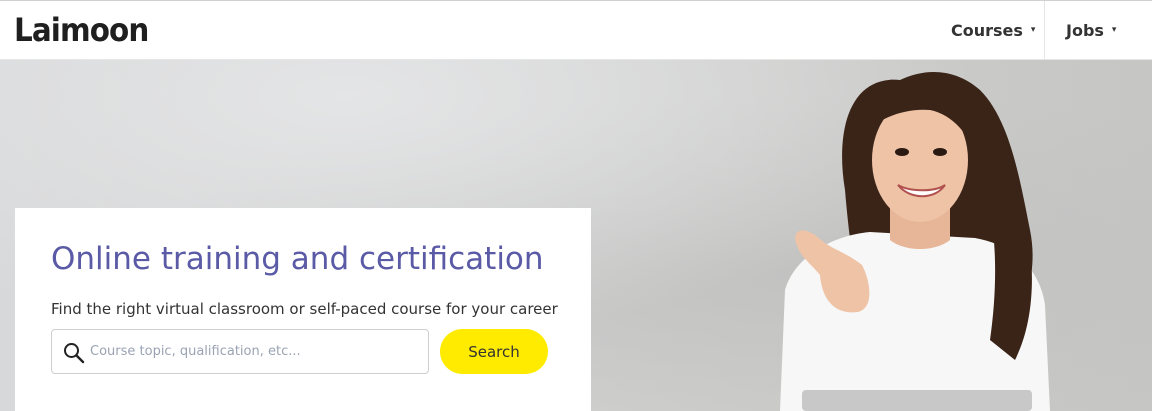  Describe the element at coordinates (494, 351) in the screenshot. I see `search-button: Search` at that location.